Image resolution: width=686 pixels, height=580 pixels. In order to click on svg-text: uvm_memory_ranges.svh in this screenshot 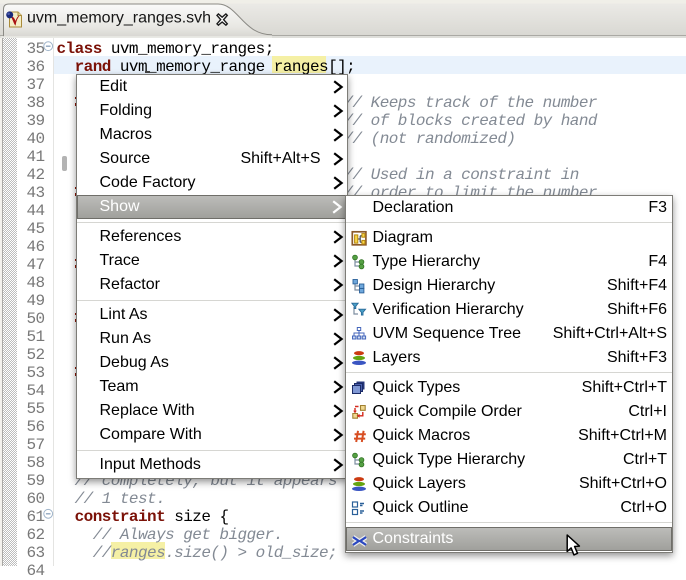, I will do `click(119, 18)`.